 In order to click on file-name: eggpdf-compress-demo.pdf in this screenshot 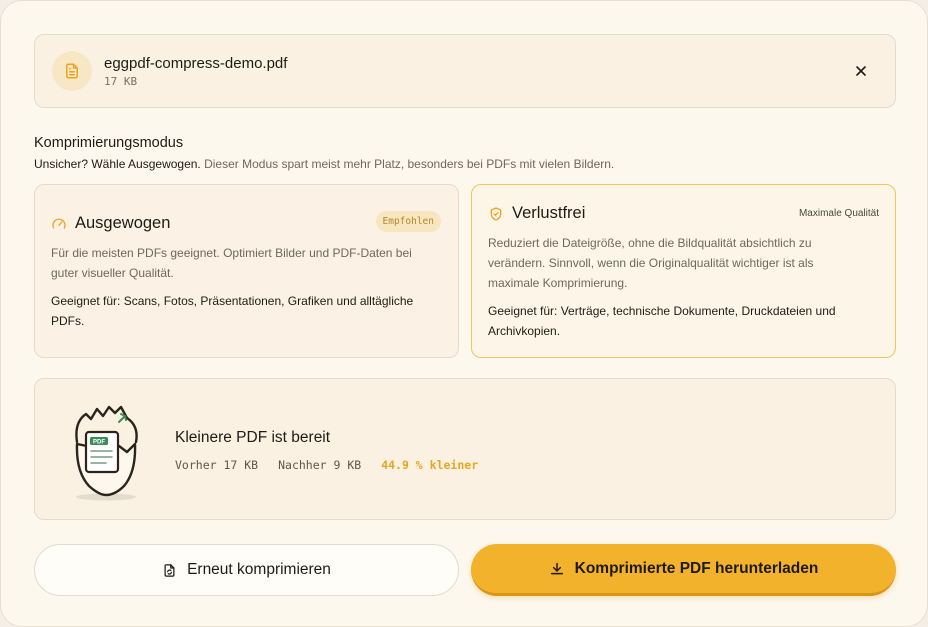, I will do `click(196, 63)`.